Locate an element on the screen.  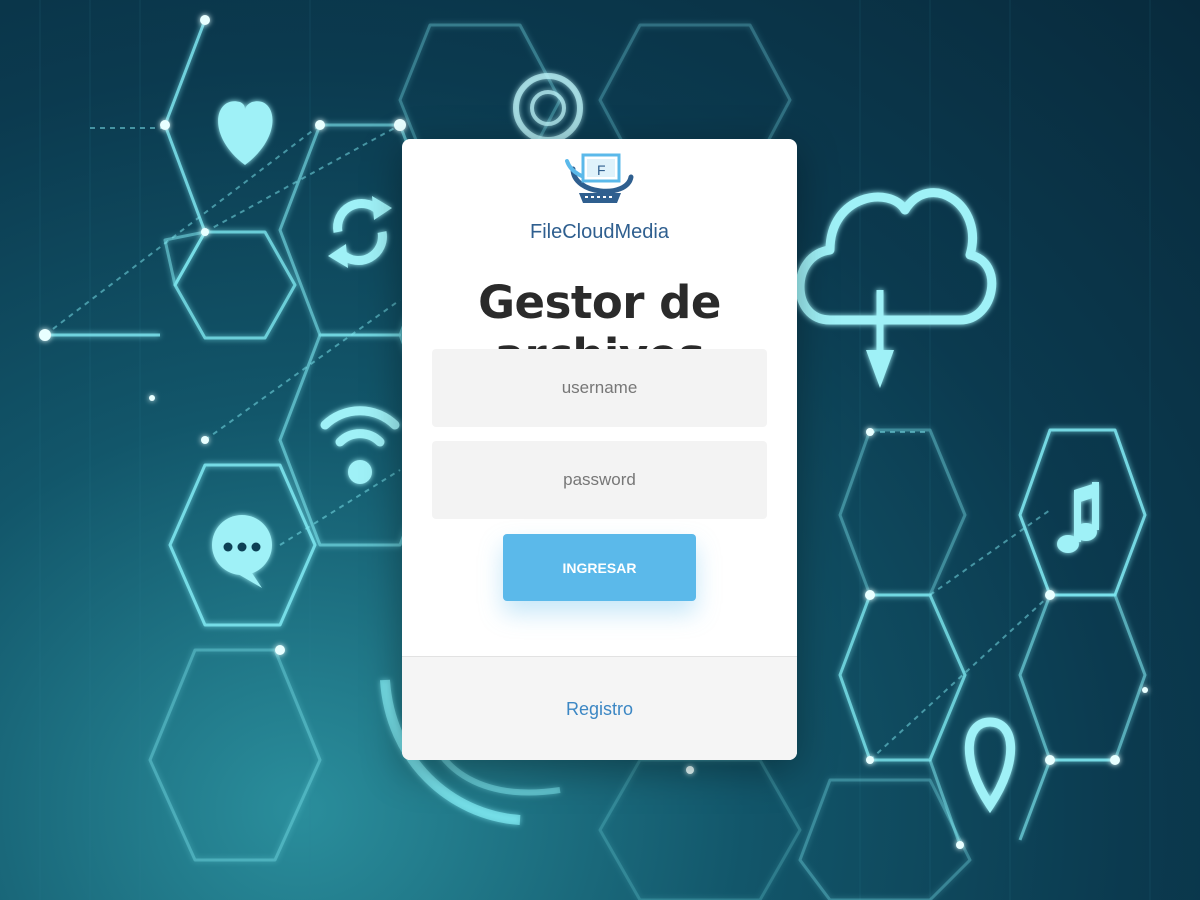
password-input is located at coordinates (599, 480).